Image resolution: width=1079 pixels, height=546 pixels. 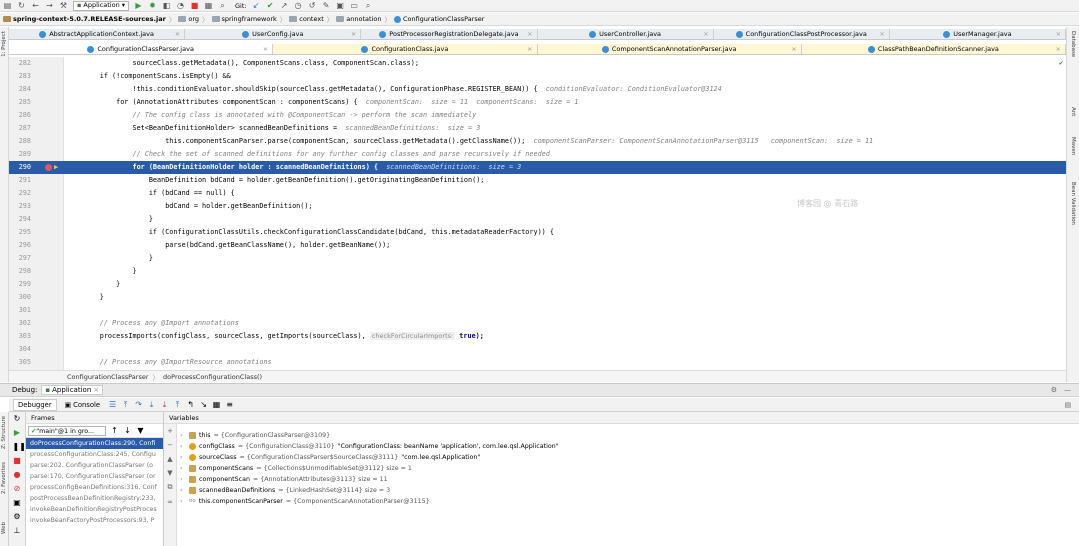 I want to click on stack-frame-item: doProcessConfigurationClass:290, Confi, so click(x=94, y=443).